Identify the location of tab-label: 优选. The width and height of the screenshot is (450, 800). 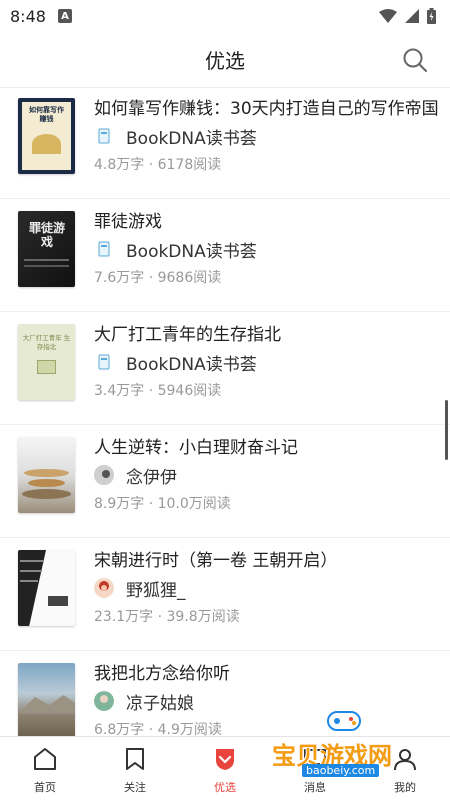
(225, 787).